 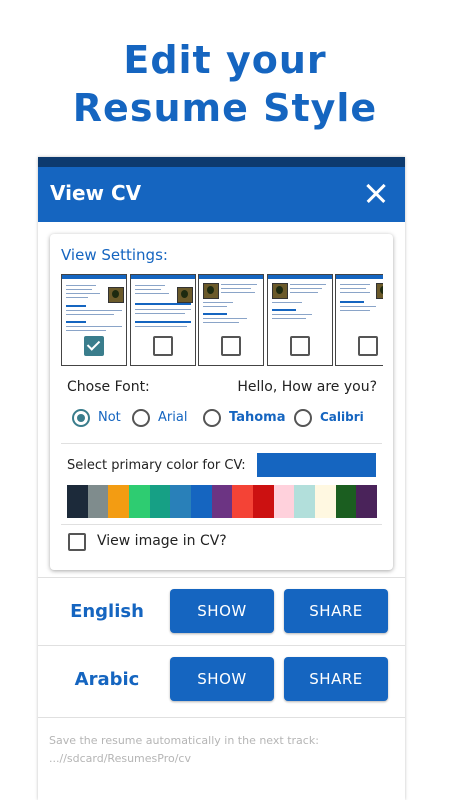 I want to click on language-row-english: English SHOW SHARE, so click(x=221, y=611).